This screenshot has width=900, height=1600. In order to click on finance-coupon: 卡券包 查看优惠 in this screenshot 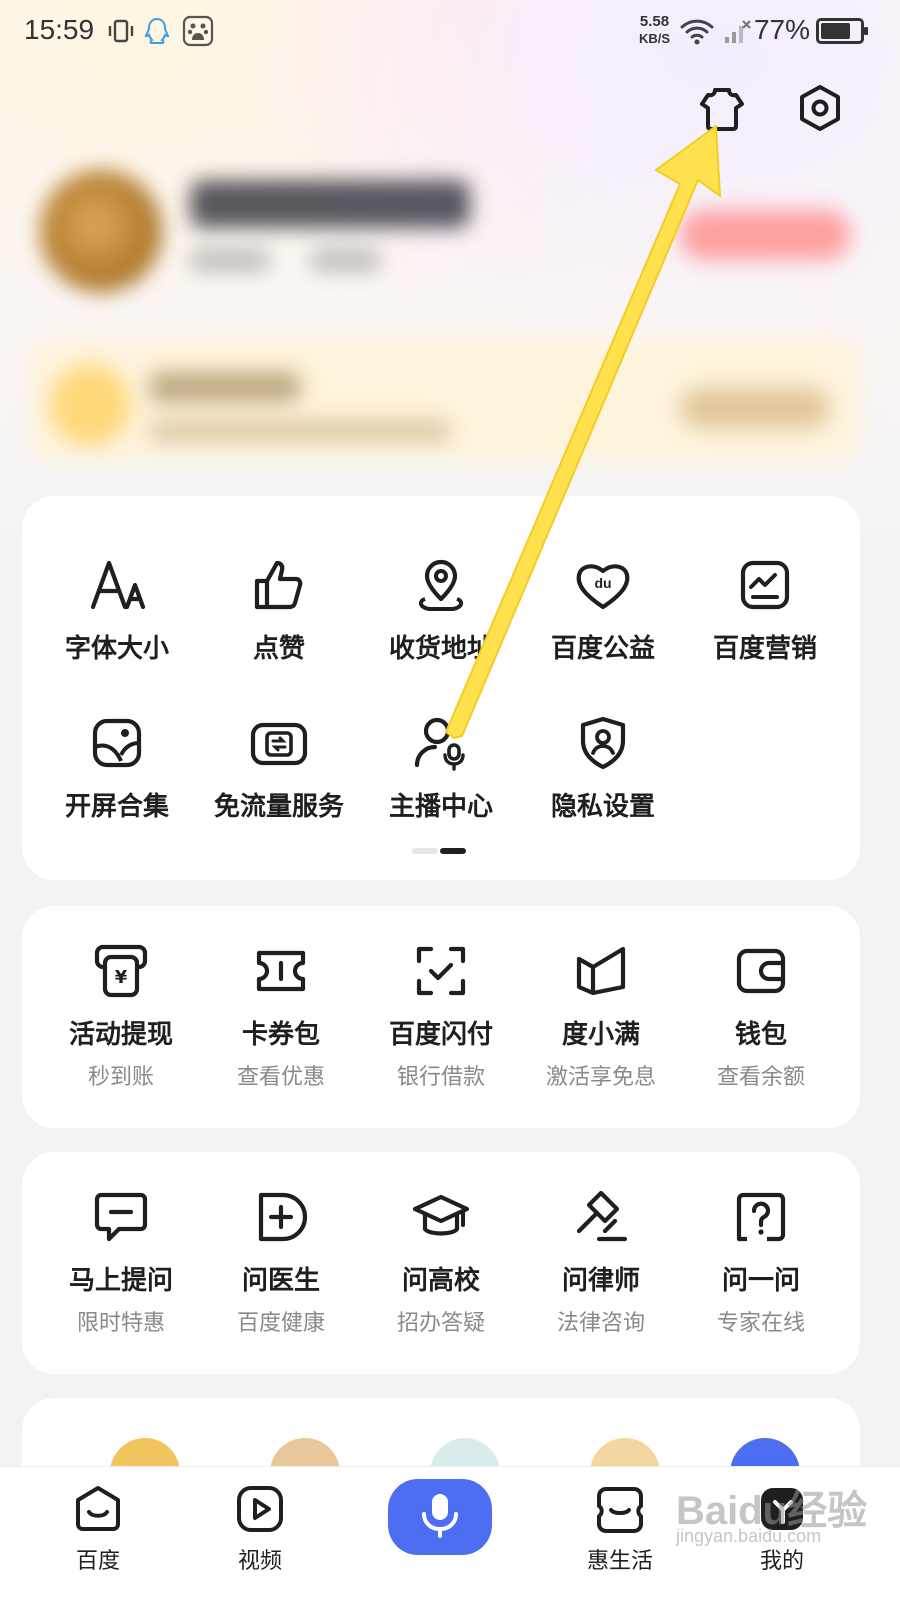, I will do `click(281, 1013)`.